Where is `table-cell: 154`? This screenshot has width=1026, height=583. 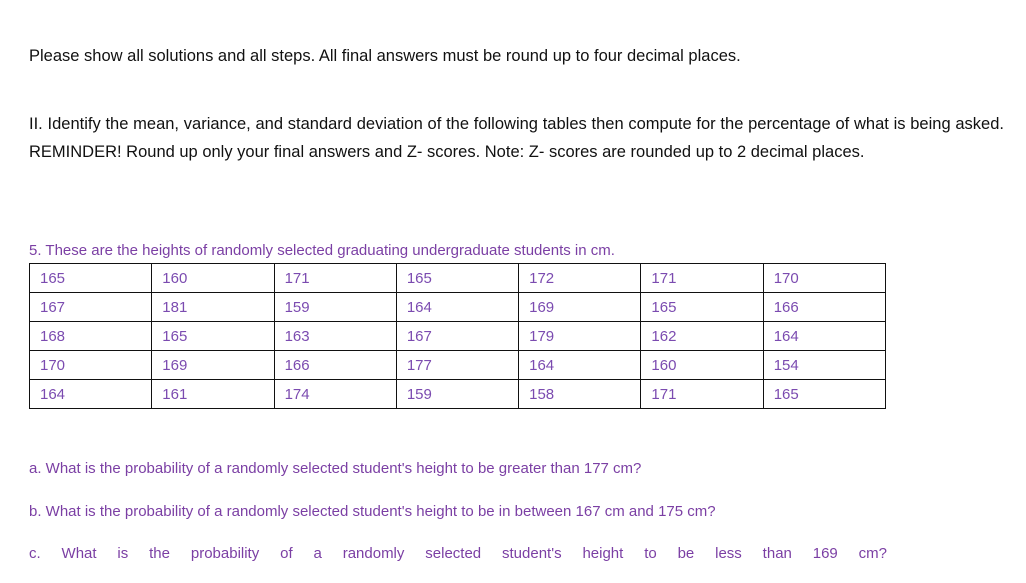
table-cell: 154 is located at coordinates (824, 365).